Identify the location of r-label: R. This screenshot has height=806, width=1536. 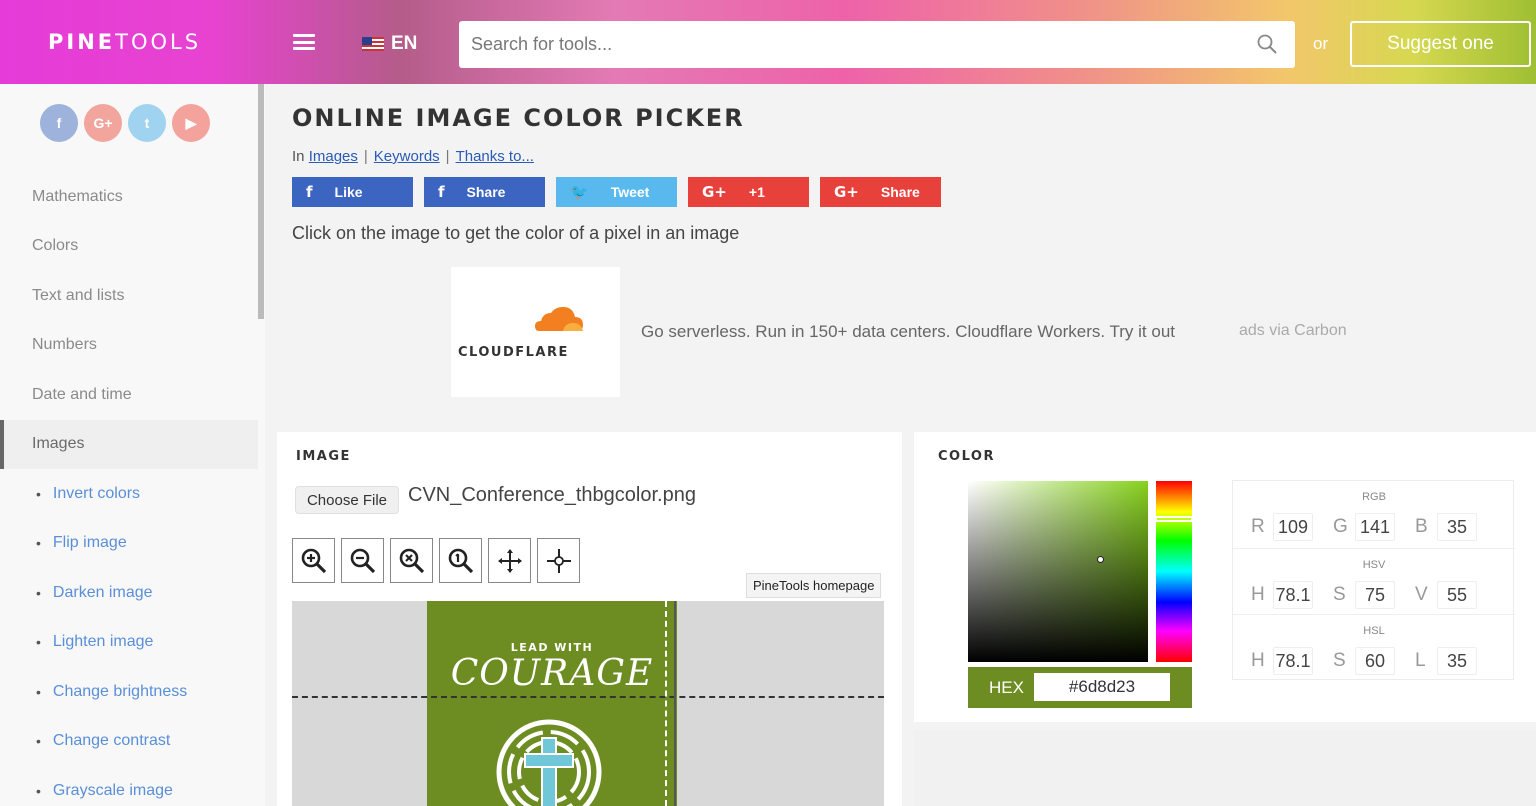
(1258, 526).